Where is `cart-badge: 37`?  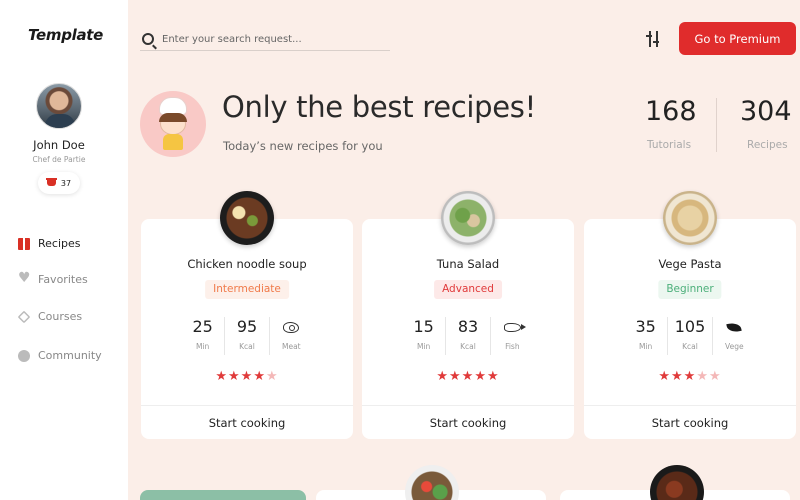
cart-badge: 37 is located at coordinates (59, 183).